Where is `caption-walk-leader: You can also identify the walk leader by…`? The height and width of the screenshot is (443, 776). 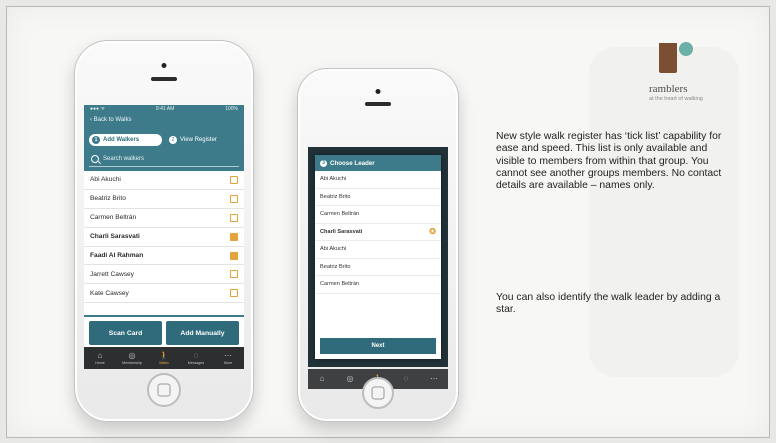 caption-walk-leader: You can also identify the walk leader by… is located at coordinates (608, 304).